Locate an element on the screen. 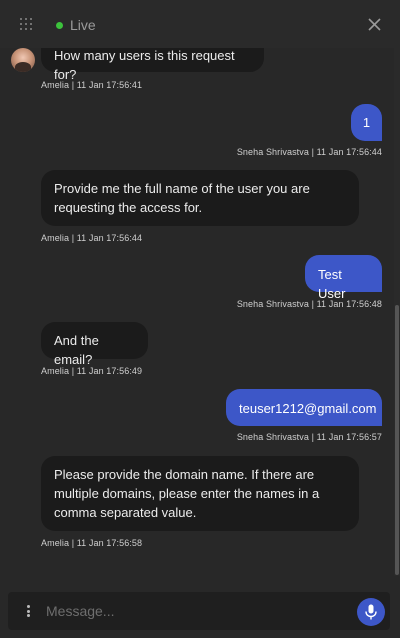 This screenshot has height=638, width=400. bot-message-bubble: How many users is this request for? is located at coordinates (152, 65).